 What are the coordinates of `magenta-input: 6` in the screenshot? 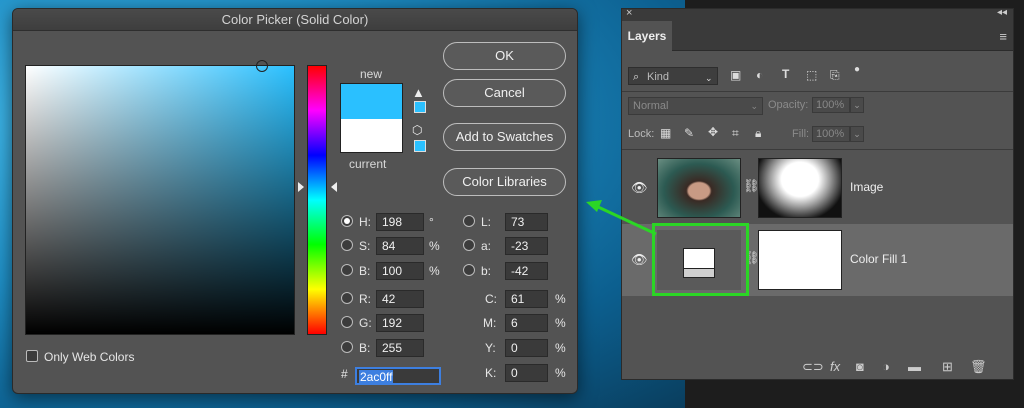 It's located at (526, 323).